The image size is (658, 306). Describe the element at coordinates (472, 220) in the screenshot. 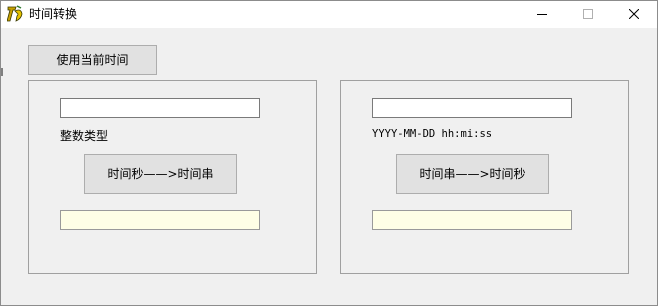

I see `seconds-result-field` at that location.